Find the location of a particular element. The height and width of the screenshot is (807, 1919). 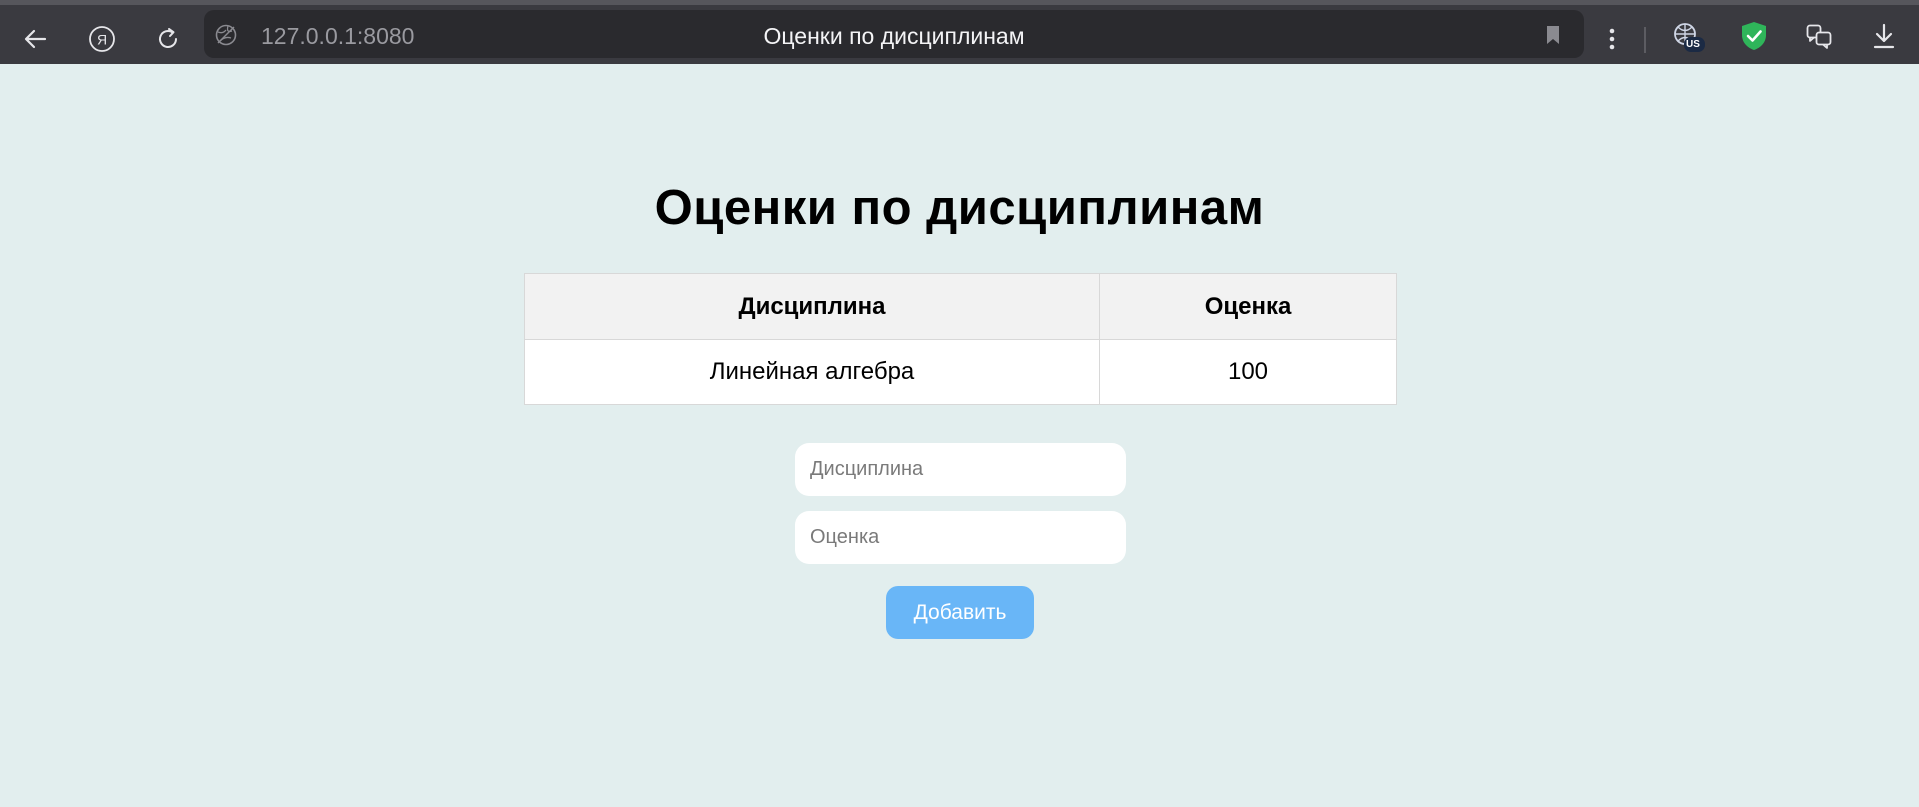

protect-extension-button is located at coordinates (1754, 38).